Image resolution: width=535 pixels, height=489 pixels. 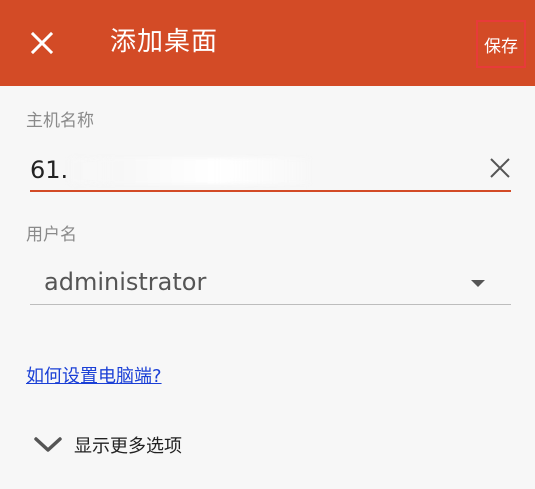 I want to click on close-button, so click(x=42, y=43).